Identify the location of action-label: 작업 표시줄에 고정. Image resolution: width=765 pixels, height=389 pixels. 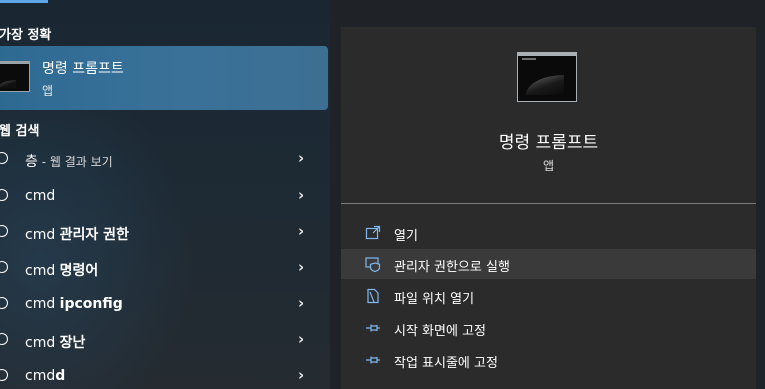
(446, 363).